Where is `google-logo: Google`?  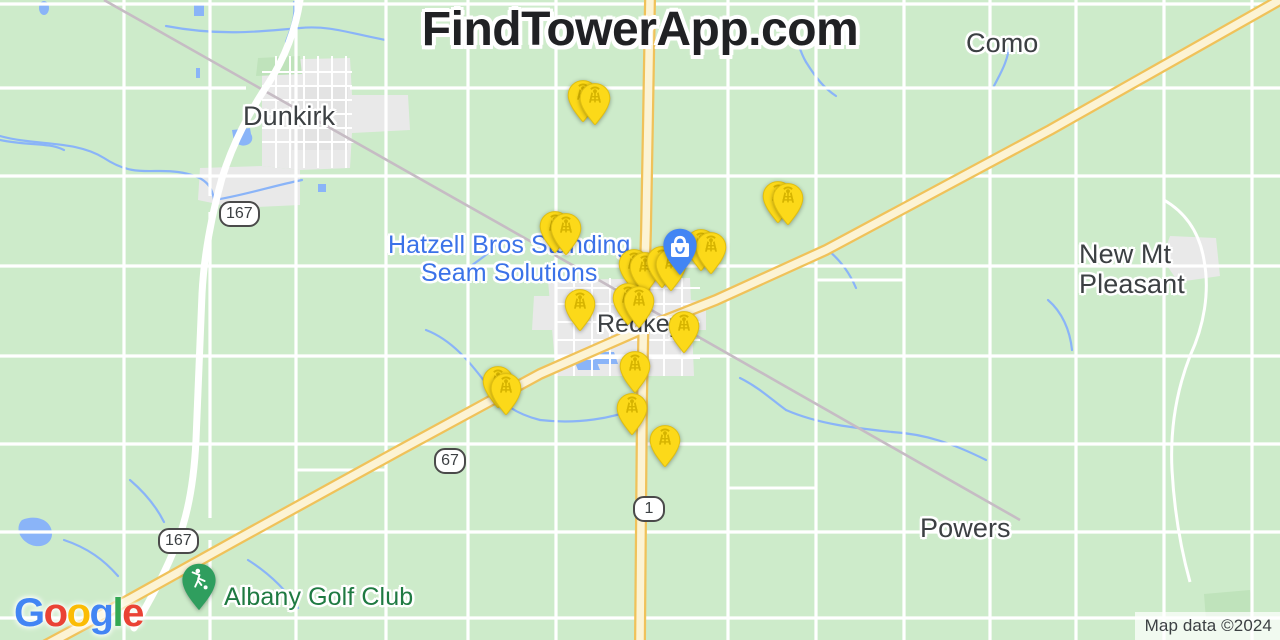
google-logo: Google is located at coordinates (79, 613).